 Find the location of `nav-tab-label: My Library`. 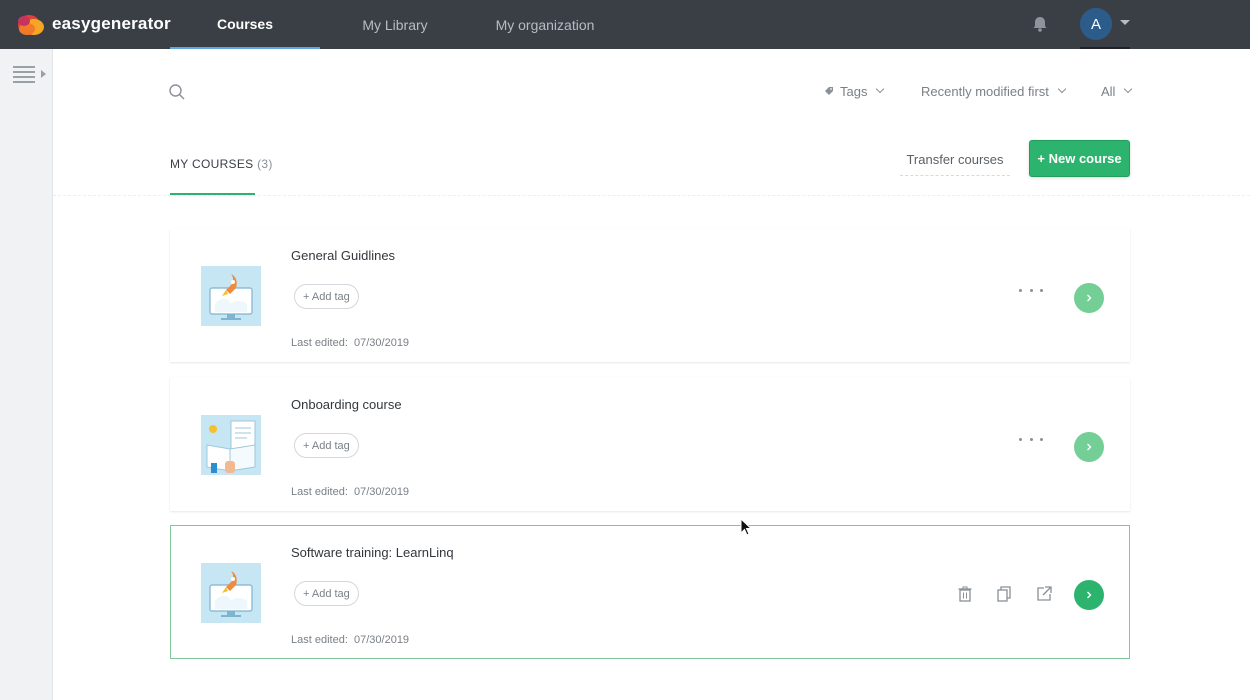

nav-tab-label: My Library is located at coordinates (395, 24).